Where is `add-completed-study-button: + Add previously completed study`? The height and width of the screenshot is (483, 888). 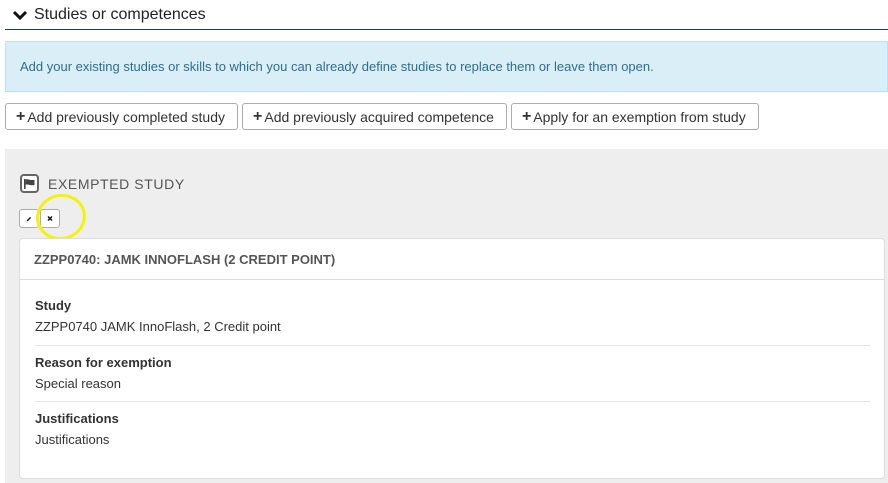
add-completed-study-button: + Add previously completed study is located at coordinates (122, 116).